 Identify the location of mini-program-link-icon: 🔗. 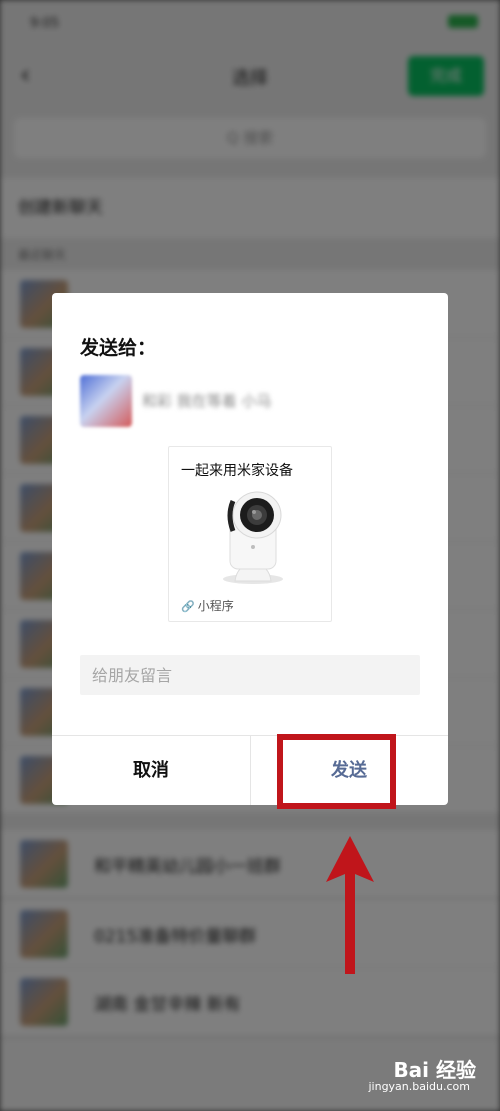
(188, 606).